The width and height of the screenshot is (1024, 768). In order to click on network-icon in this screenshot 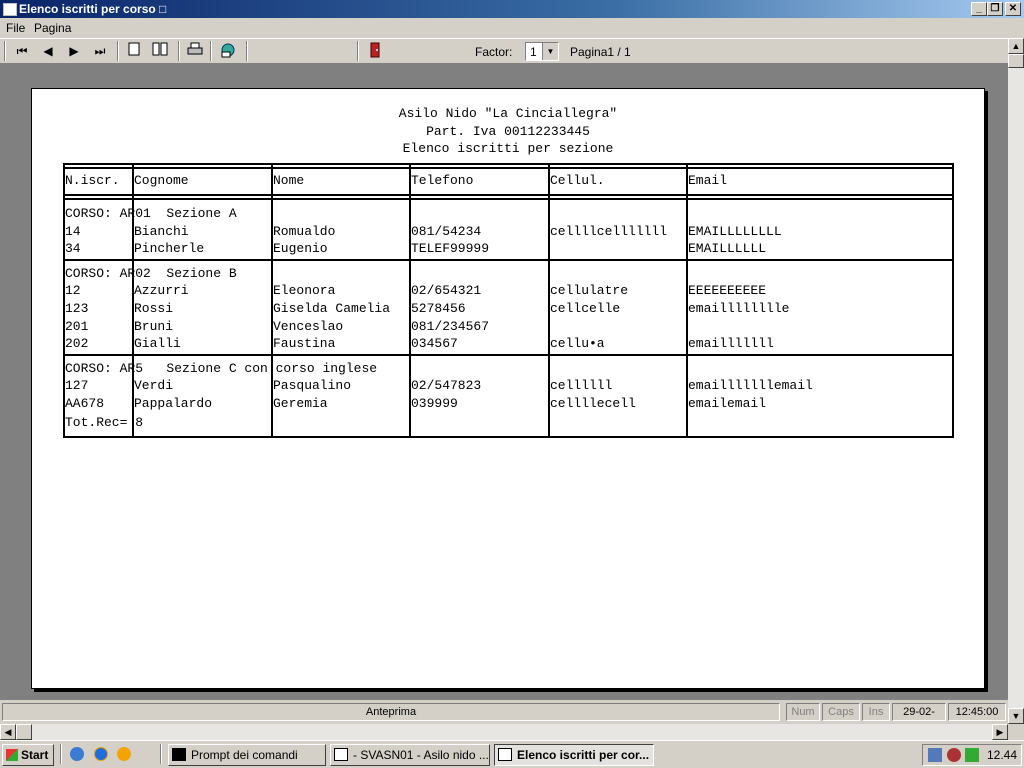, I will do `click(935, 755)`.